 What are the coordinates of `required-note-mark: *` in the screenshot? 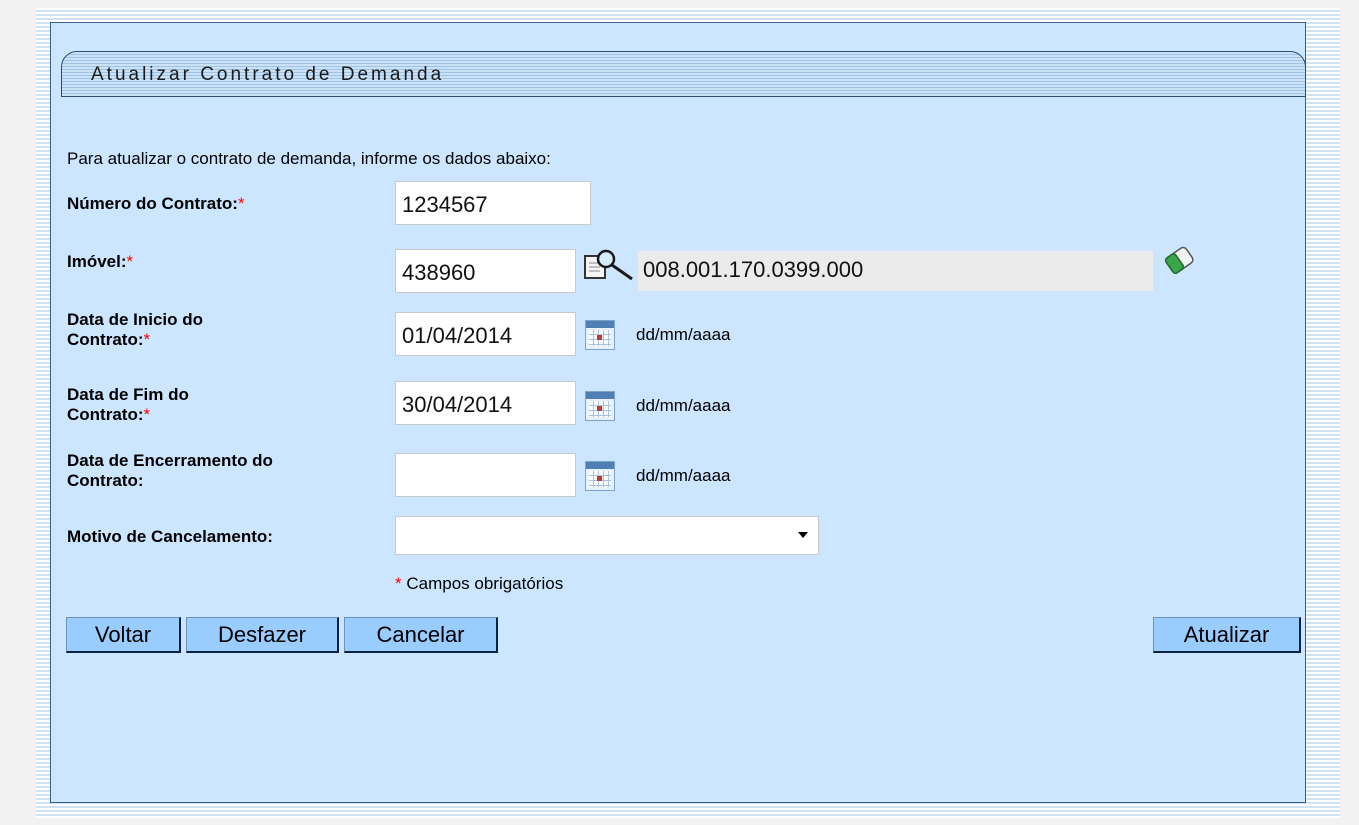 It's located at (398, 583).